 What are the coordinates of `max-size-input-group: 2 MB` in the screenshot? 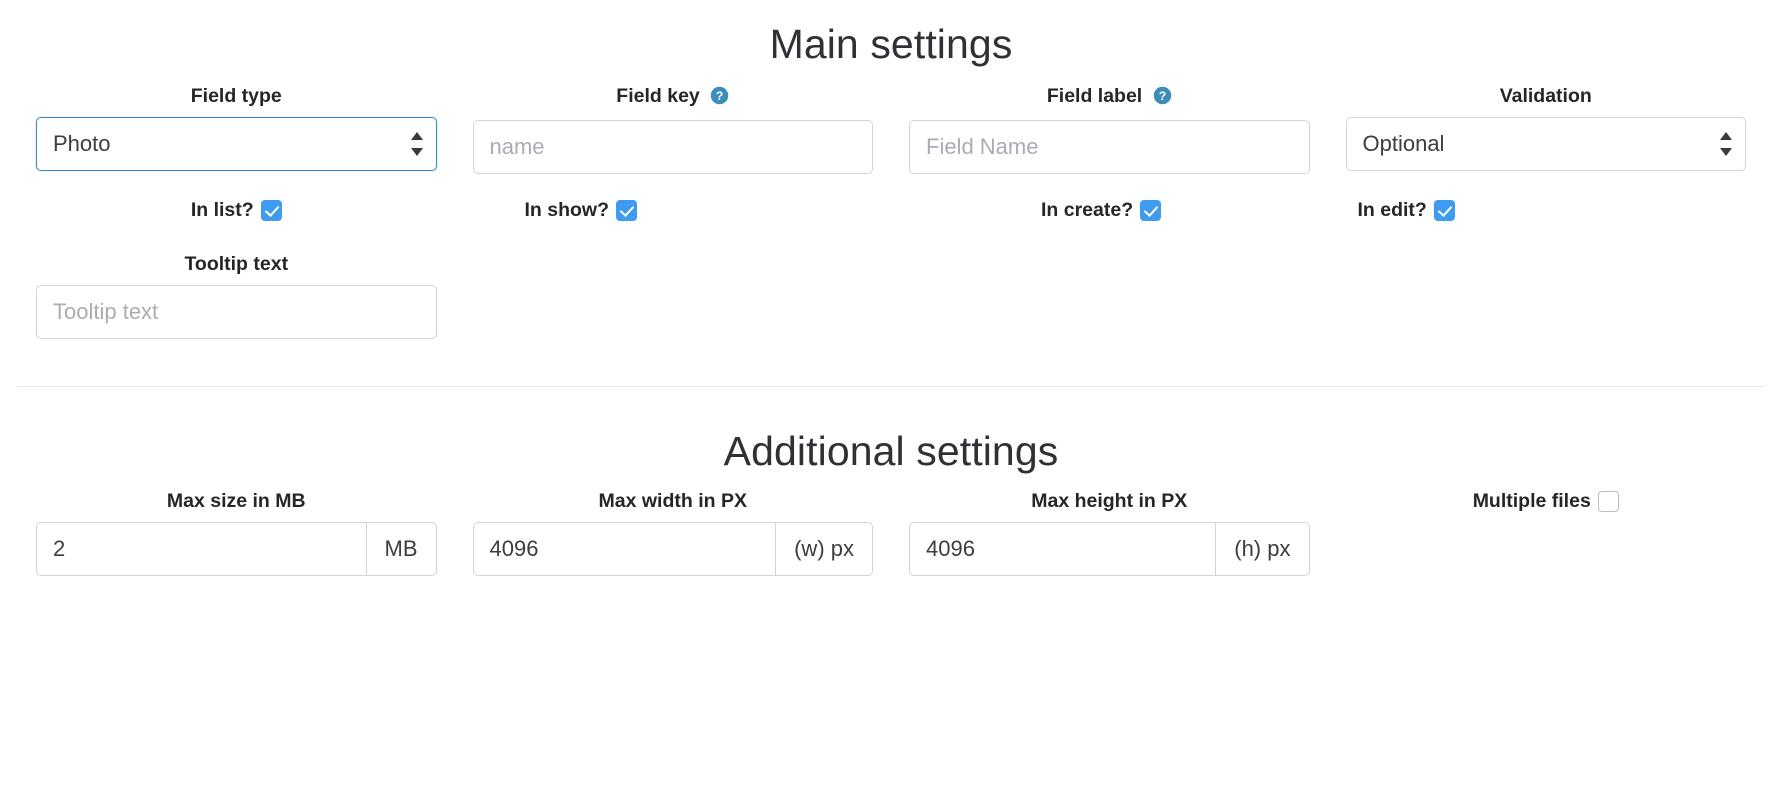 It's located at (236, 549).